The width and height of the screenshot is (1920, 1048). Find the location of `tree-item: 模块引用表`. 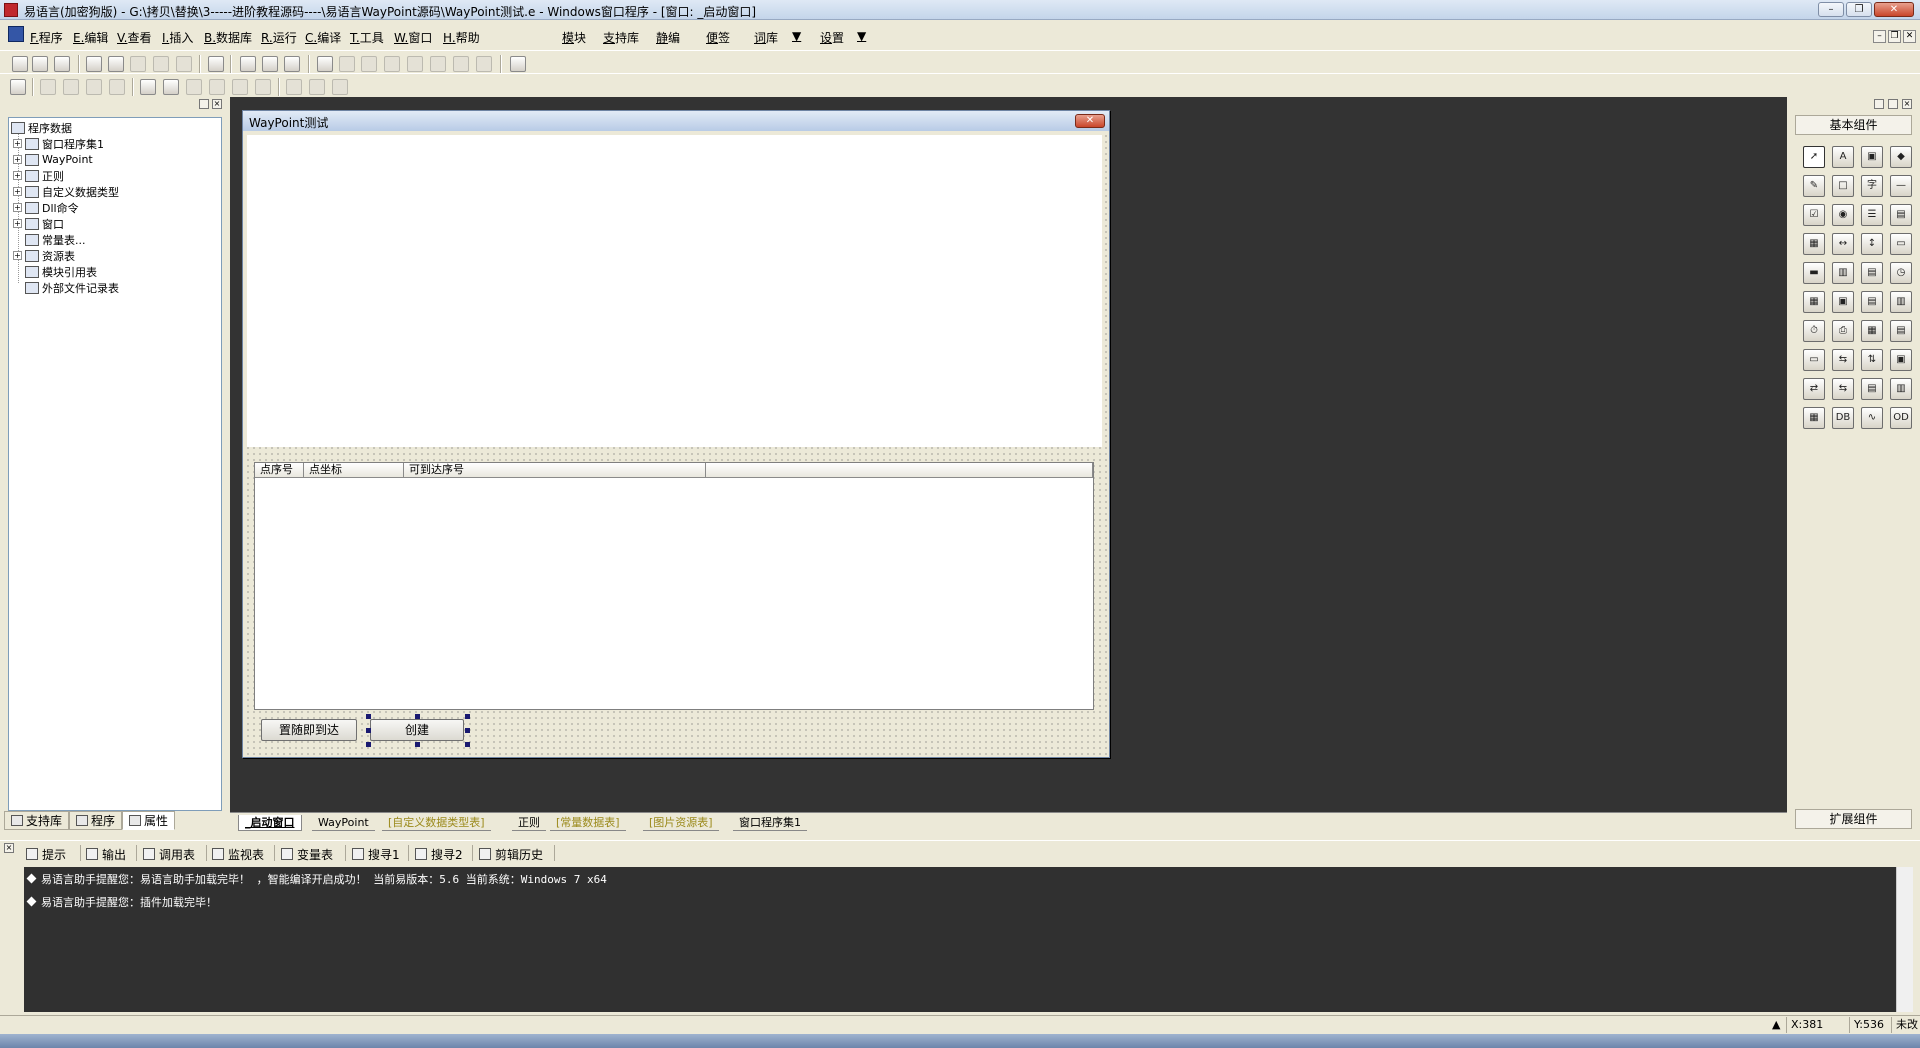

tree-item: 模块引用表 is located at coordinates (61, 271).